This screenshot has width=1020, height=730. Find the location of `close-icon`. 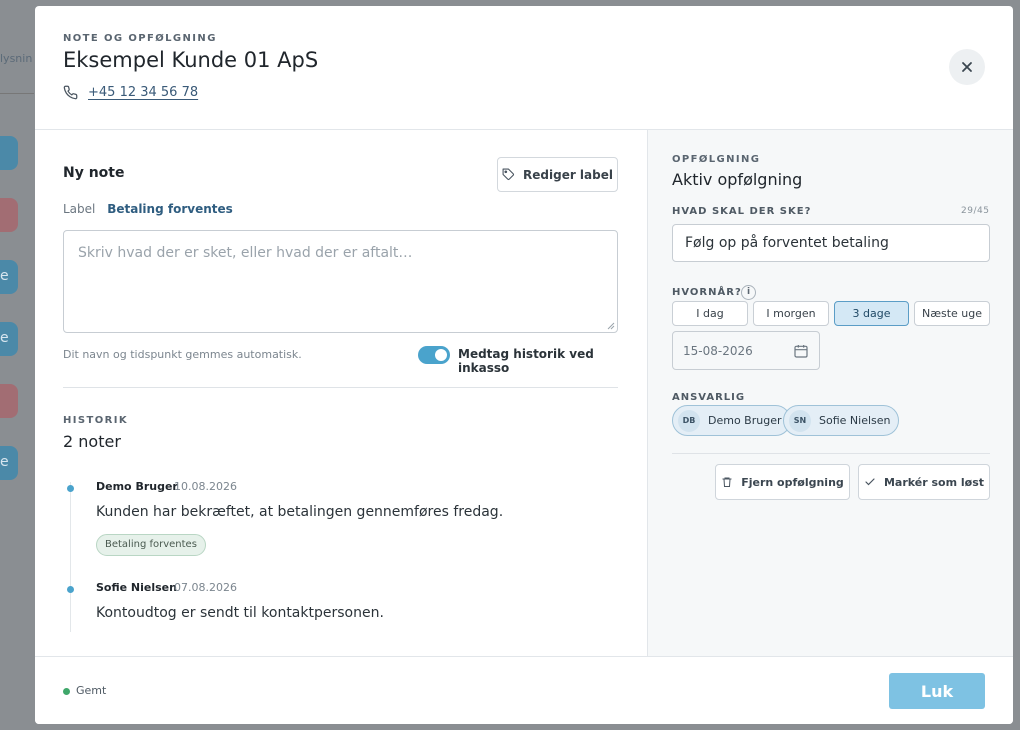

close-icon is located at coordinates (967, 67).